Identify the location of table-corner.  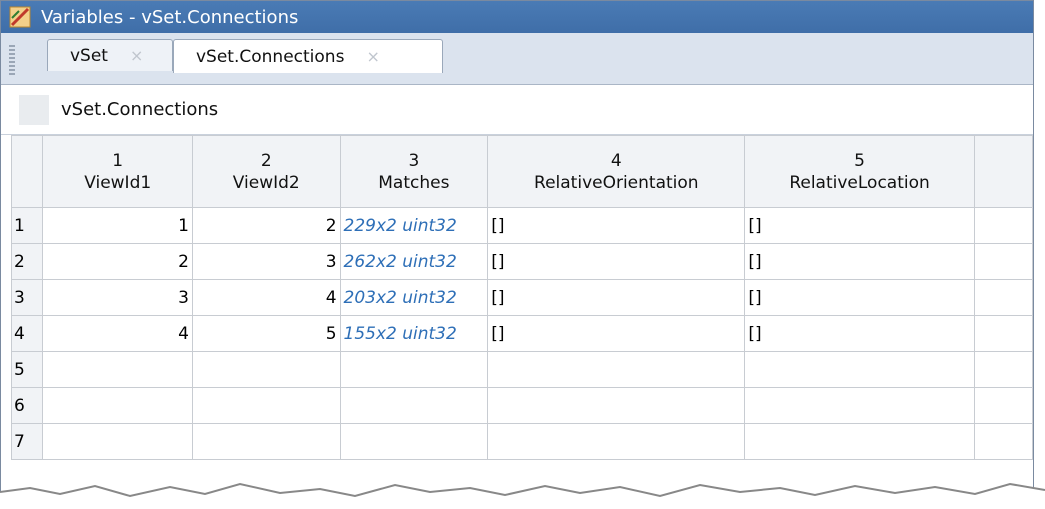
(27, 171).